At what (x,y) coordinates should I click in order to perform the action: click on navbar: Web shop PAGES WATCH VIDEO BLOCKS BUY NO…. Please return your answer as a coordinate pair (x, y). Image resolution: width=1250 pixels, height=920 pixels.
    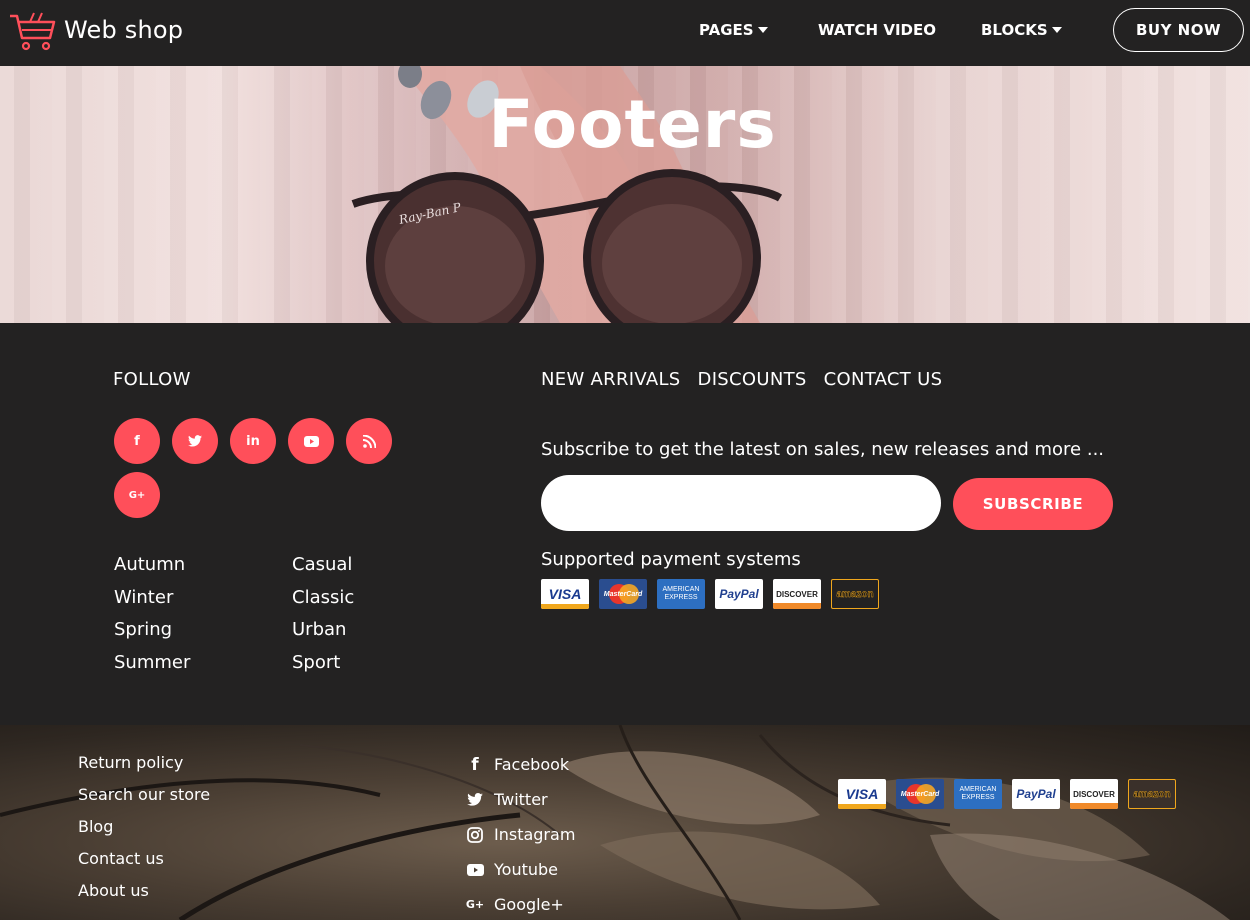
    Looking at the image, I should click on (625, 33).